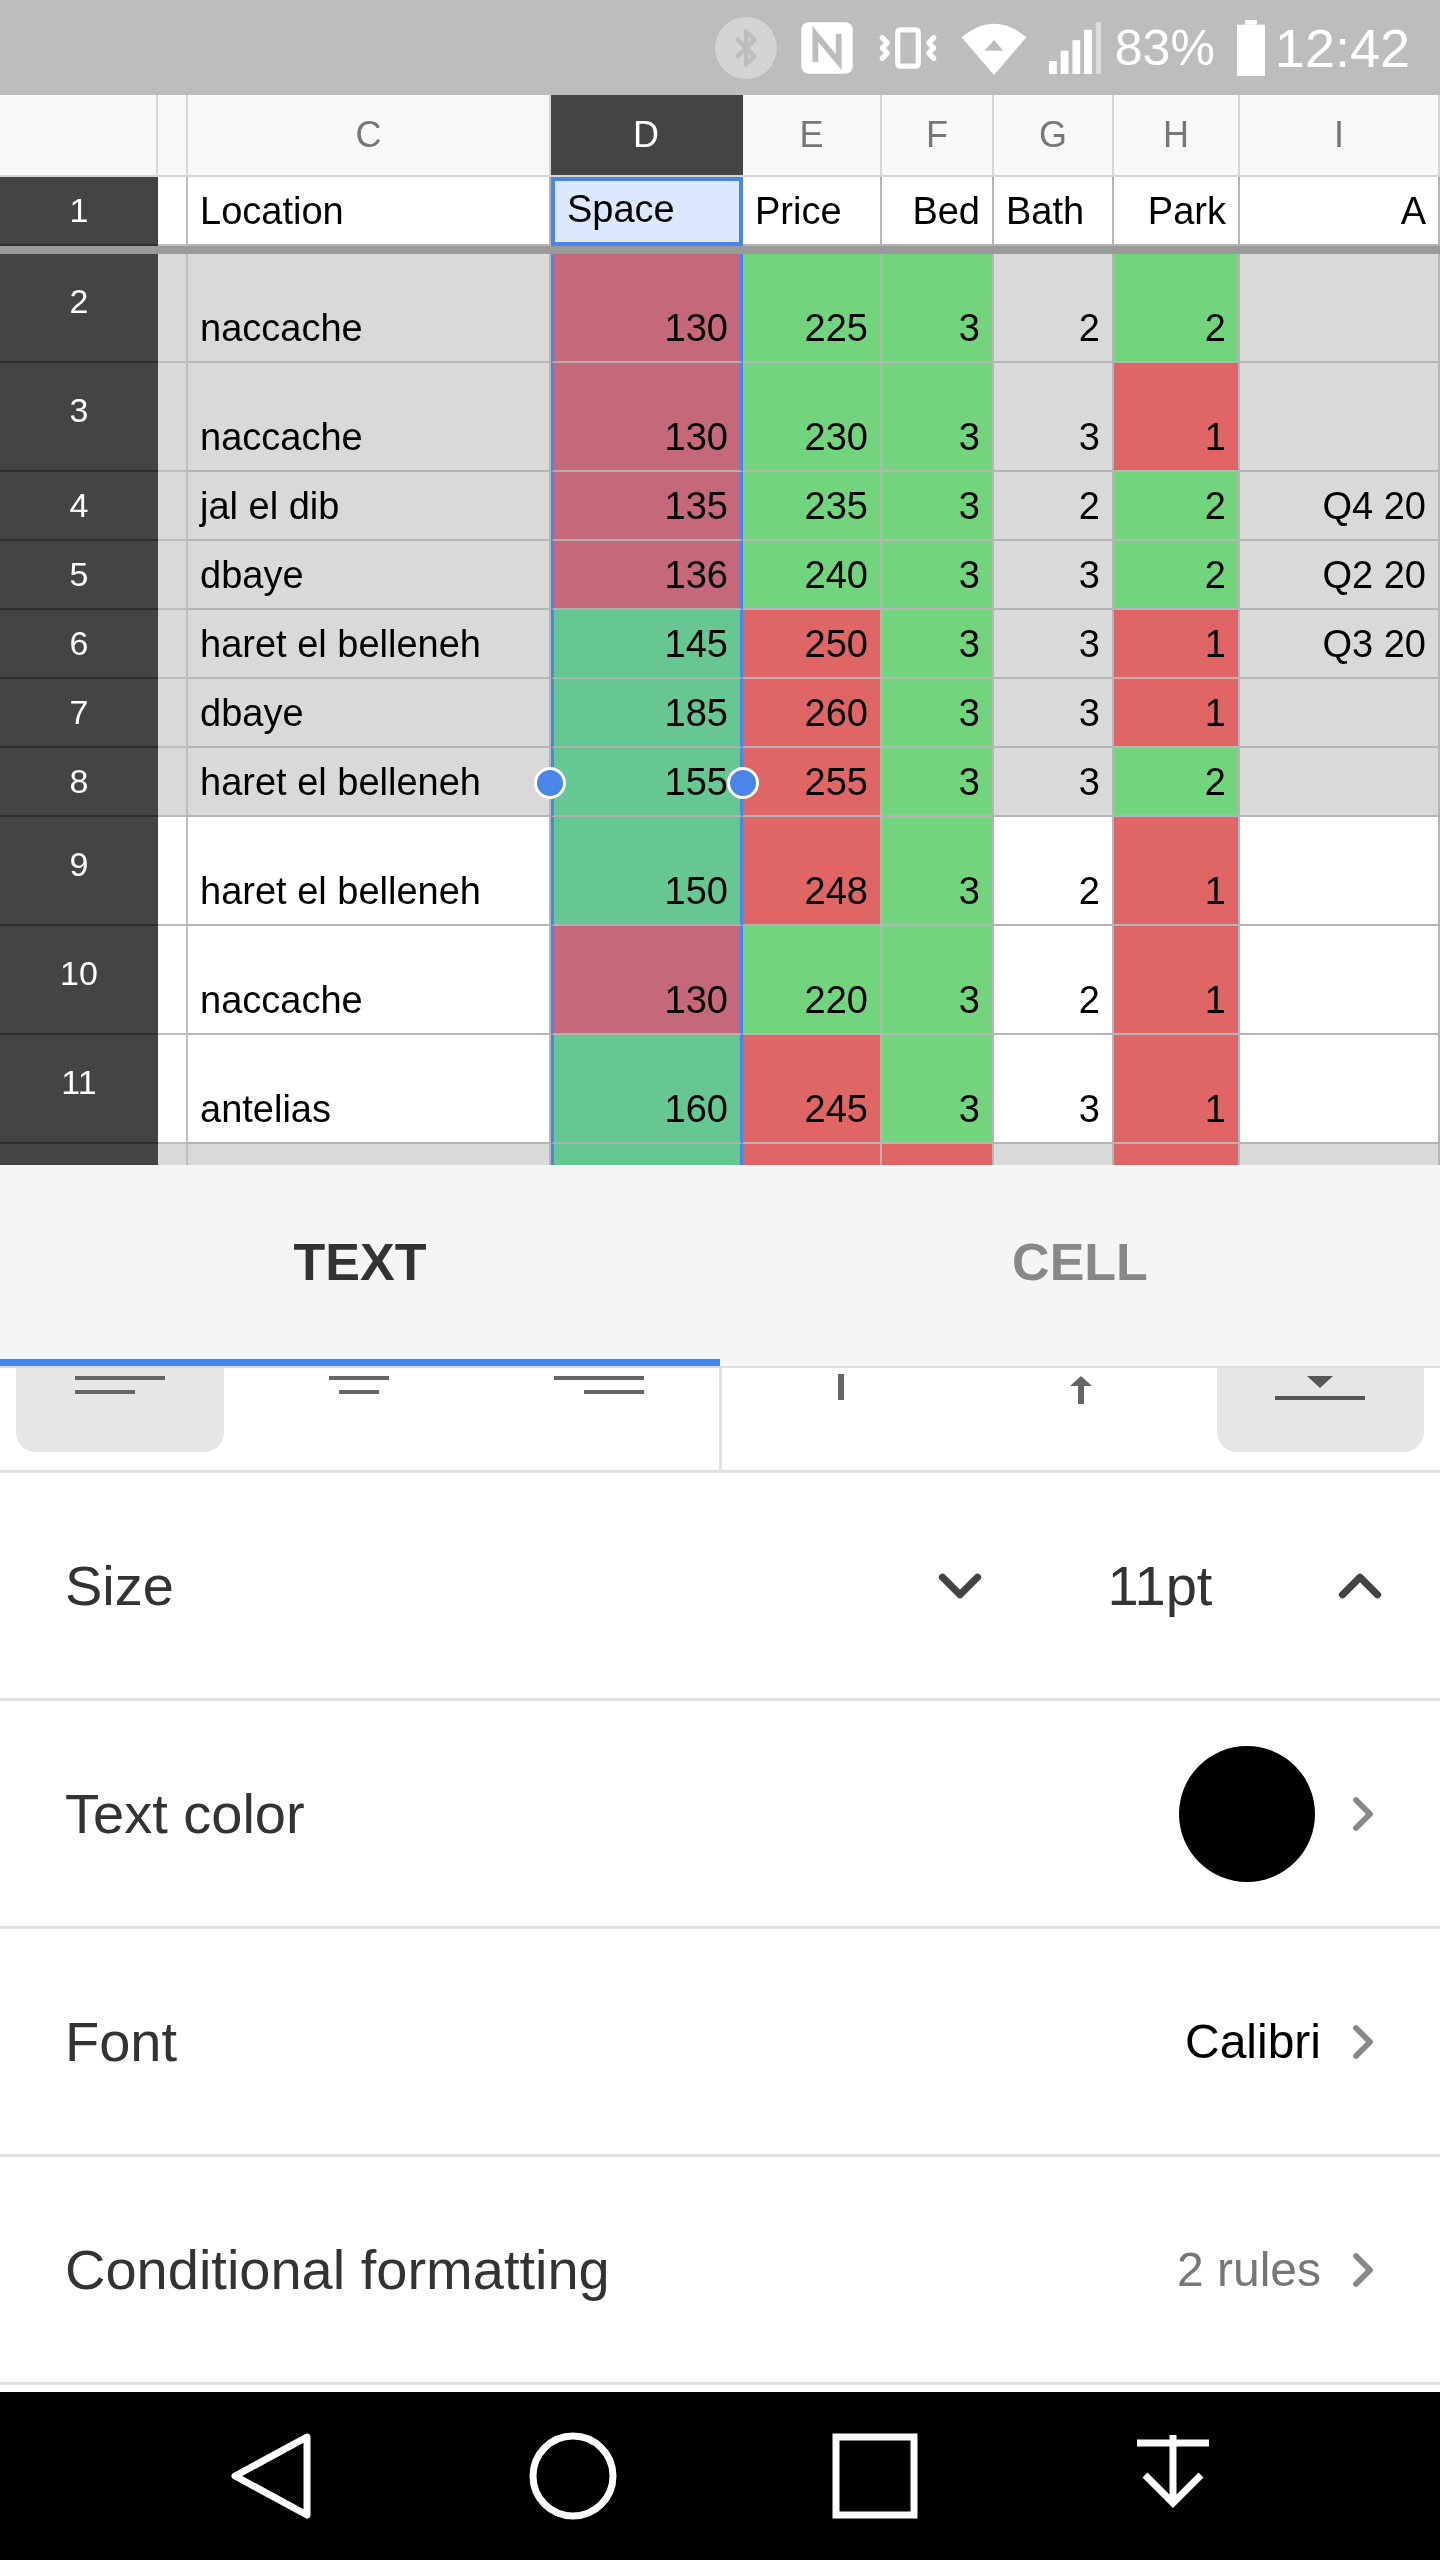  I want to click on row-header: 10, so click(79, 980).